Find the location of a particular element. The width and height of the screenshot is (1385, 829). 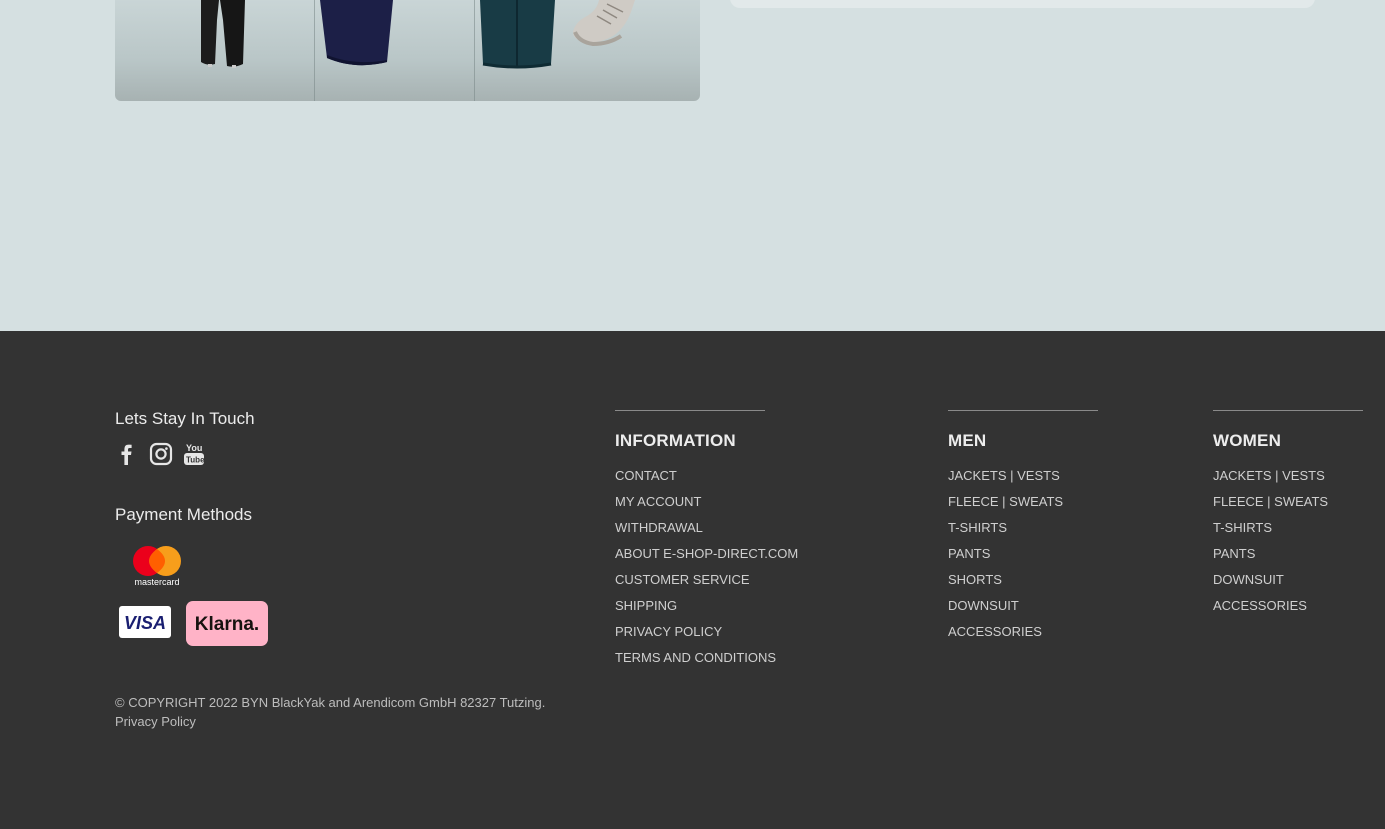

social-links: You Tube is located at coordinates (160, 454).